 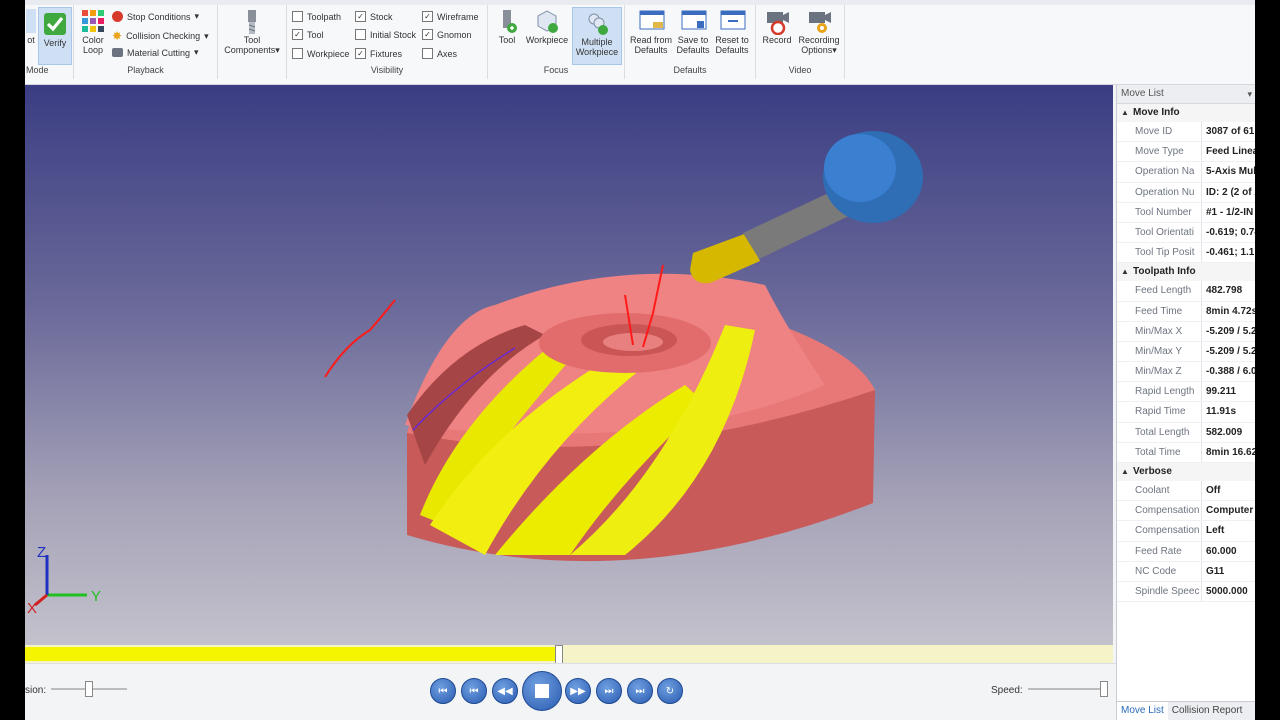 What do you see at coordinates (320, 53) in the screenshot?
I see `workpiece-checkbox: Workpiece` at bounding box center [320, 53].